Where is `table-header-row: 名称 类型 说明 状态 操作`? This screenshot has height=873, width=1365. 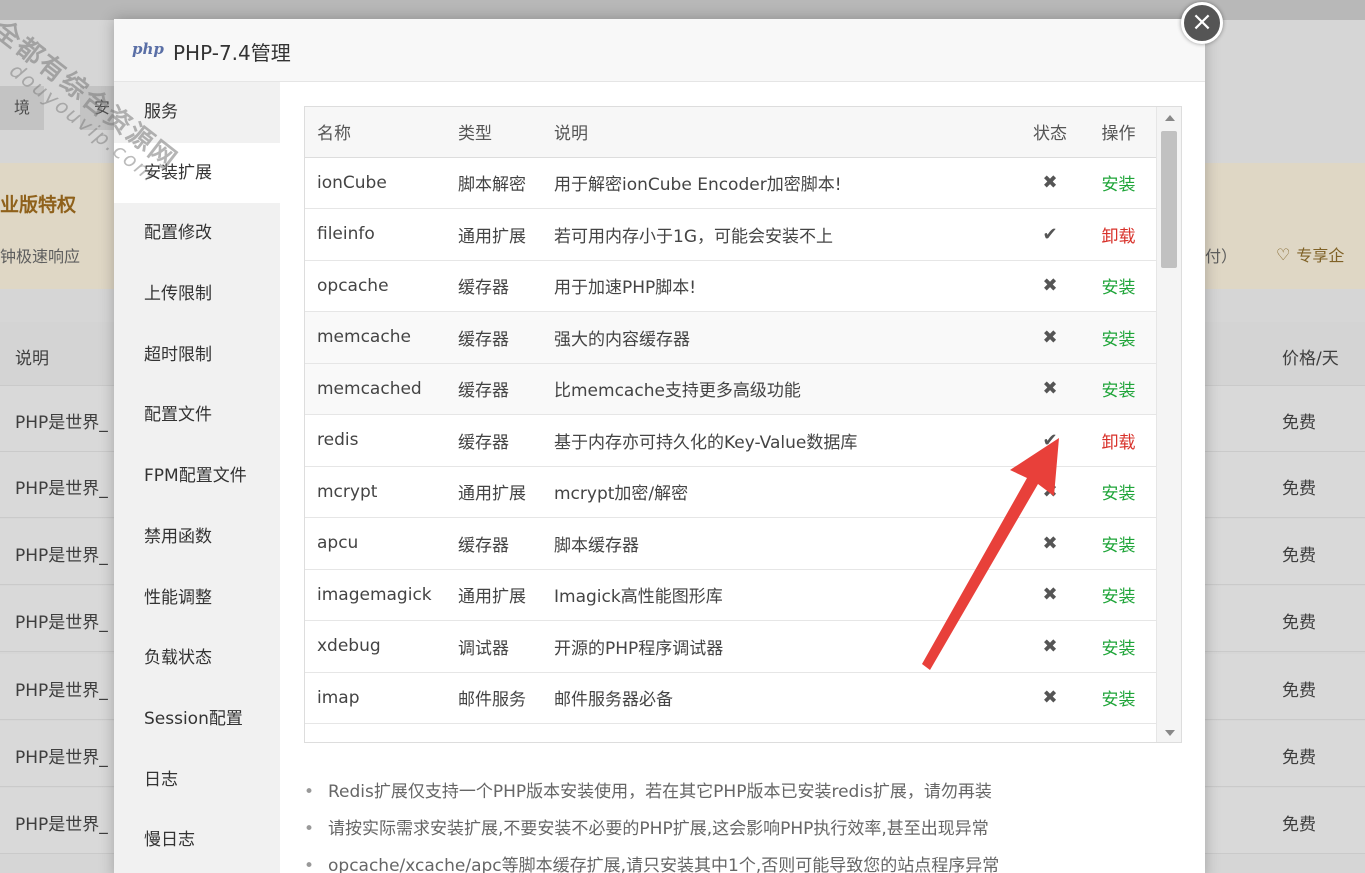 table-header-row: 名称 类型 说明 状态 操作 is located at coordinates (731, 132).